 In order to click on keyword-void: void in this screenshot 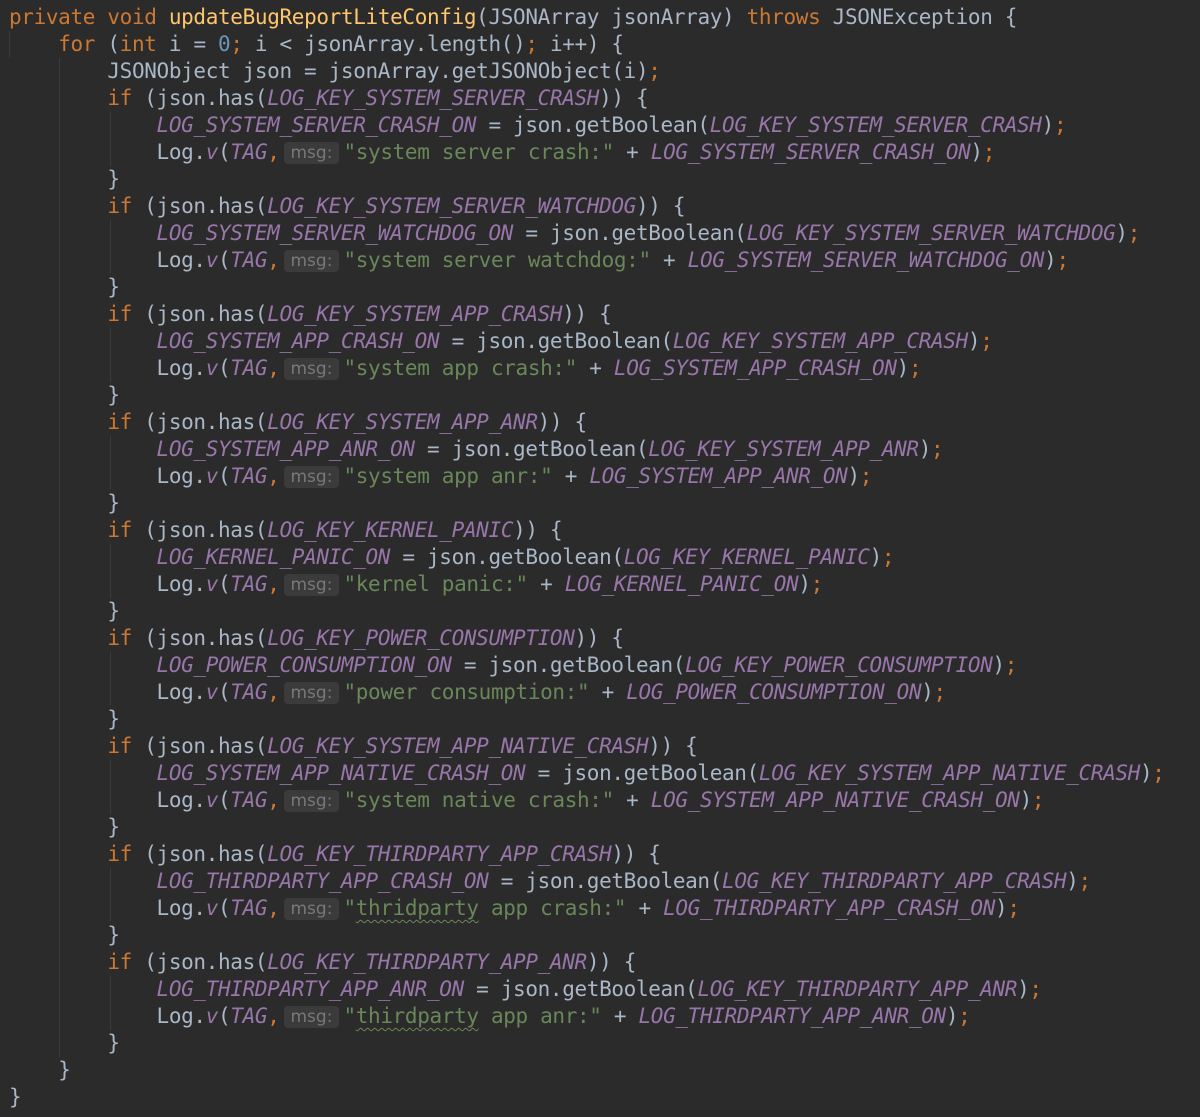, I will do `click(132, 17)`.